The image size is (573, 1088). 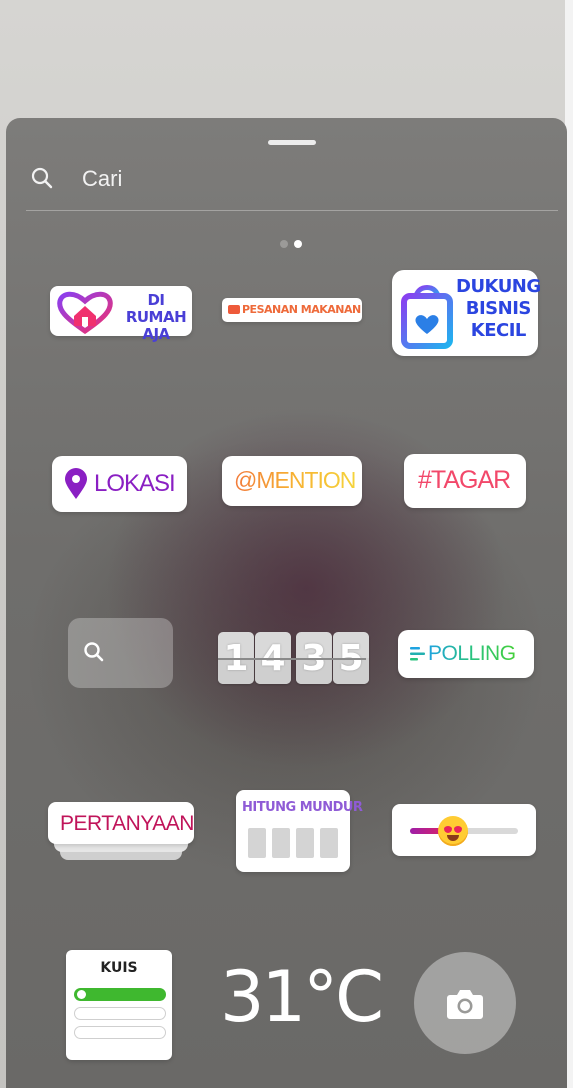 I want to click on sticker-dukung-bisnis-kecil: DUKUNG BISNIS KECIL, so click(x=466, y=313).